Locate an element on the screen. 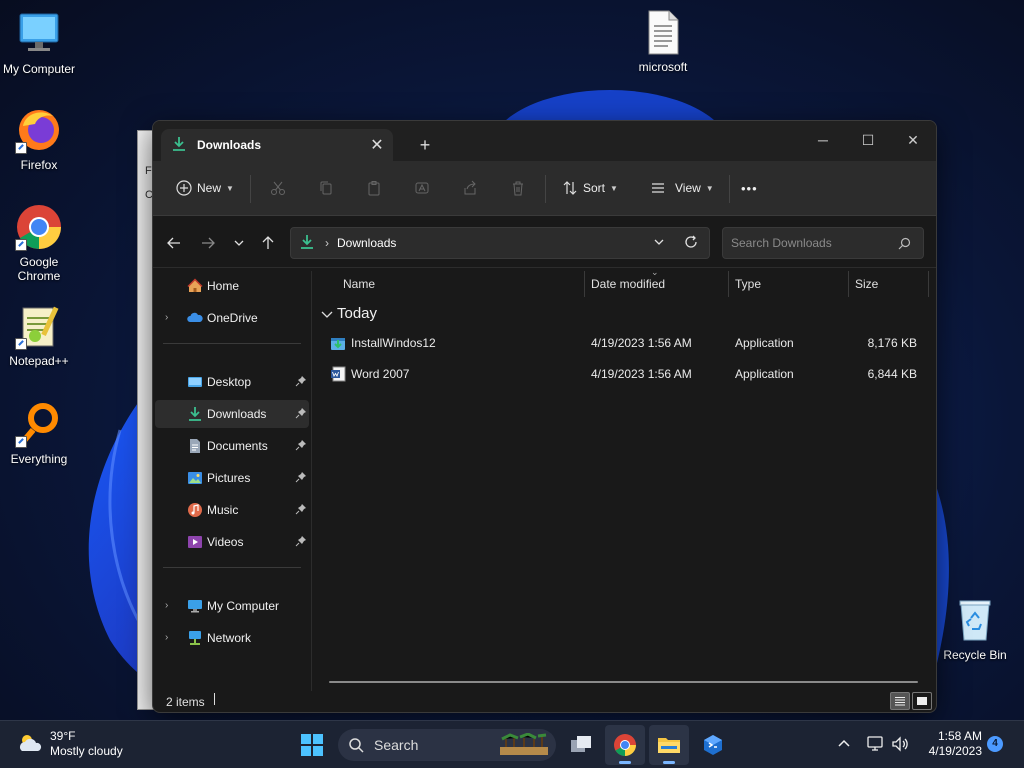  desktop-icon-recycle-bin: Recycle Bin is located at coordinates (975, 629).